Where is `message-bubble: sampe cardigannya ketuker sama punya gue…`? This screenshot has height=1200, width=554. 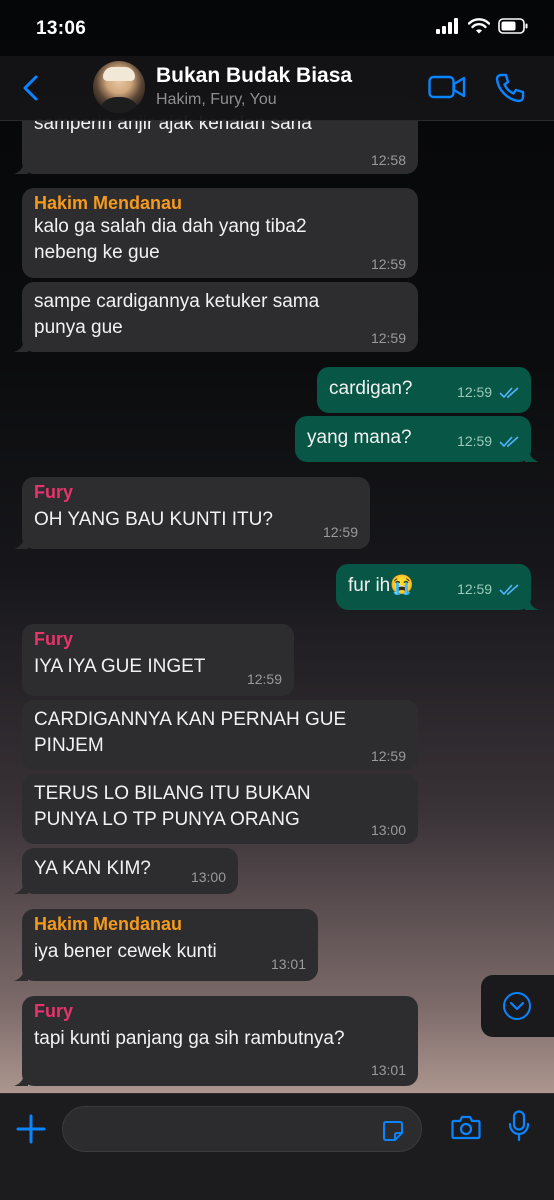
message-bubble: sampe cardigannya ketuker sama punya gue… is located at coordinates (216, 317).